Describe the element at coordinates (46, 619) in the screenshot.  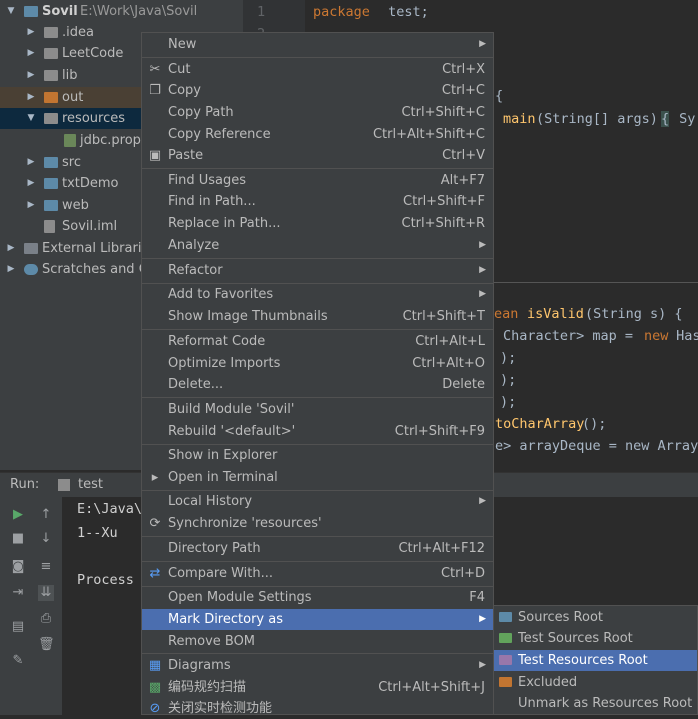
I see `print-icon: ⎙` at that location.